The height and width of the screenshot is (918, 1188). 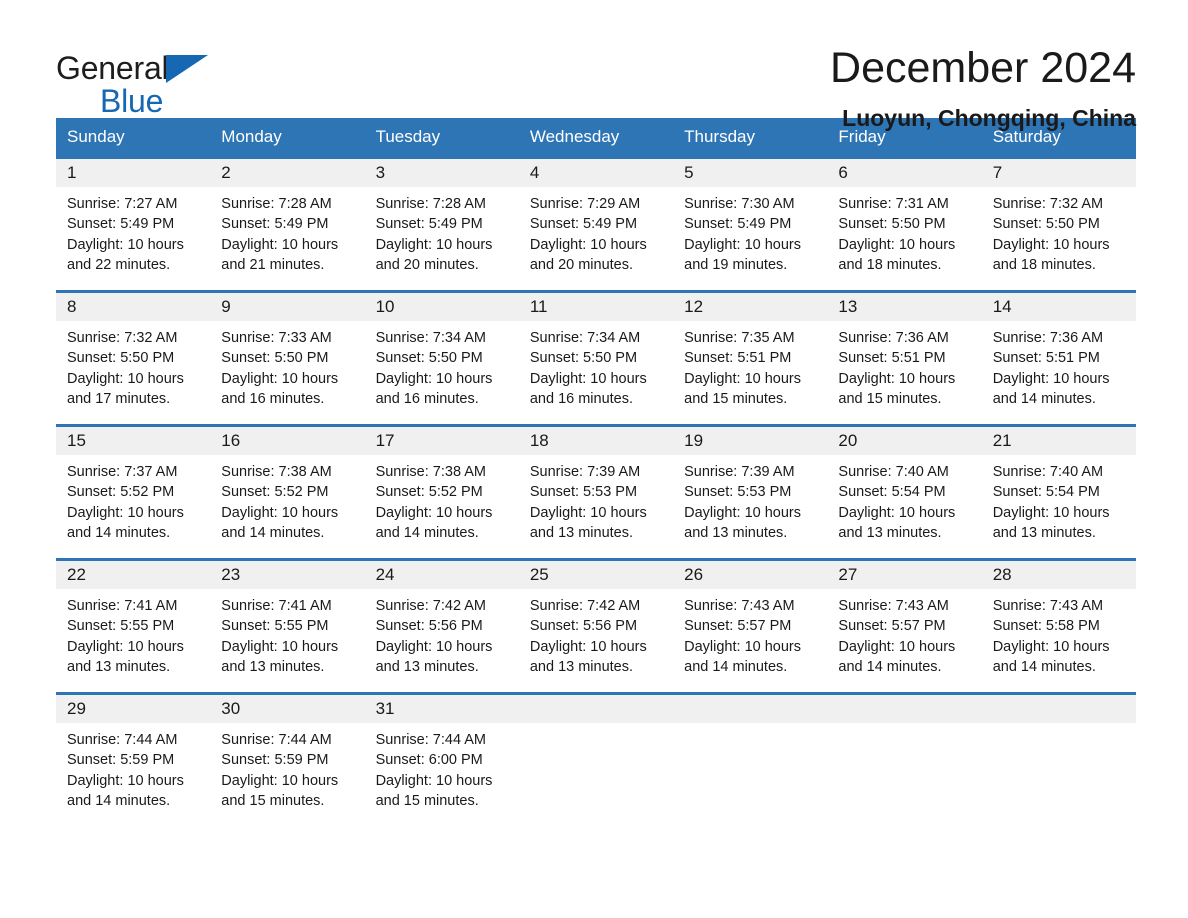 I want to click on sunset-text: Sunset: 5:52 PM, so click(x=121, y=492).